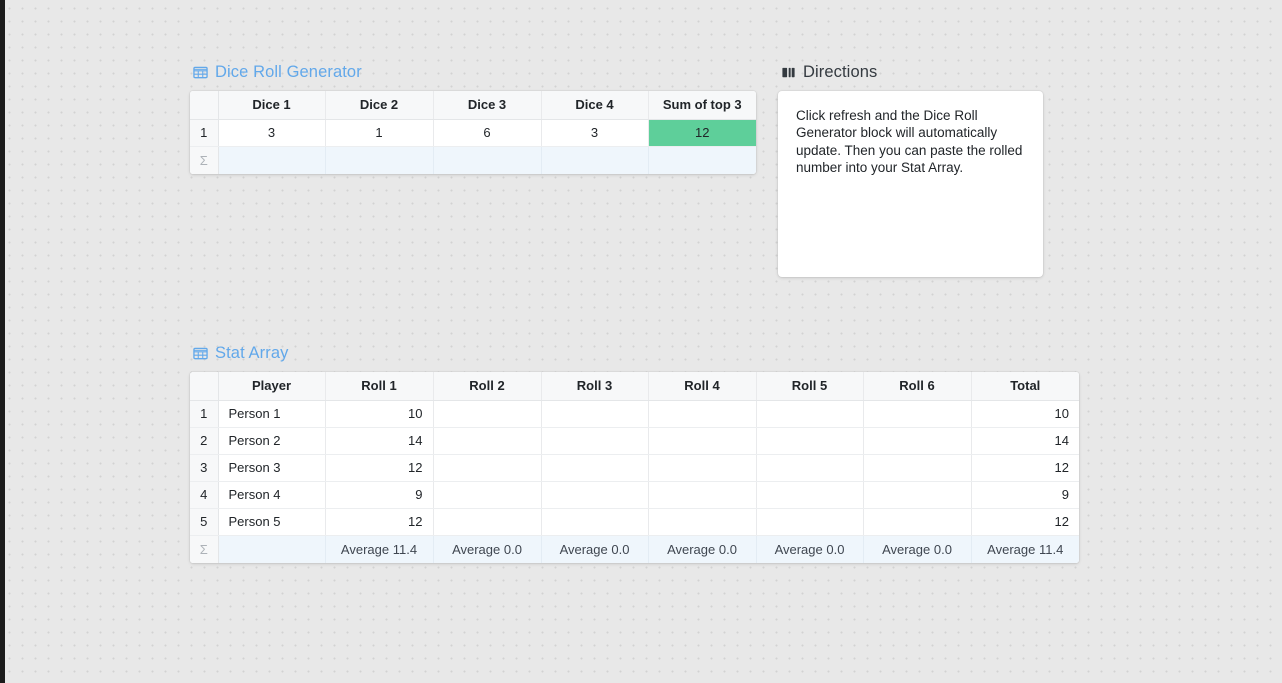  I want to click on summary-cell-roll-1: Average 11.4, so click(379, 548).